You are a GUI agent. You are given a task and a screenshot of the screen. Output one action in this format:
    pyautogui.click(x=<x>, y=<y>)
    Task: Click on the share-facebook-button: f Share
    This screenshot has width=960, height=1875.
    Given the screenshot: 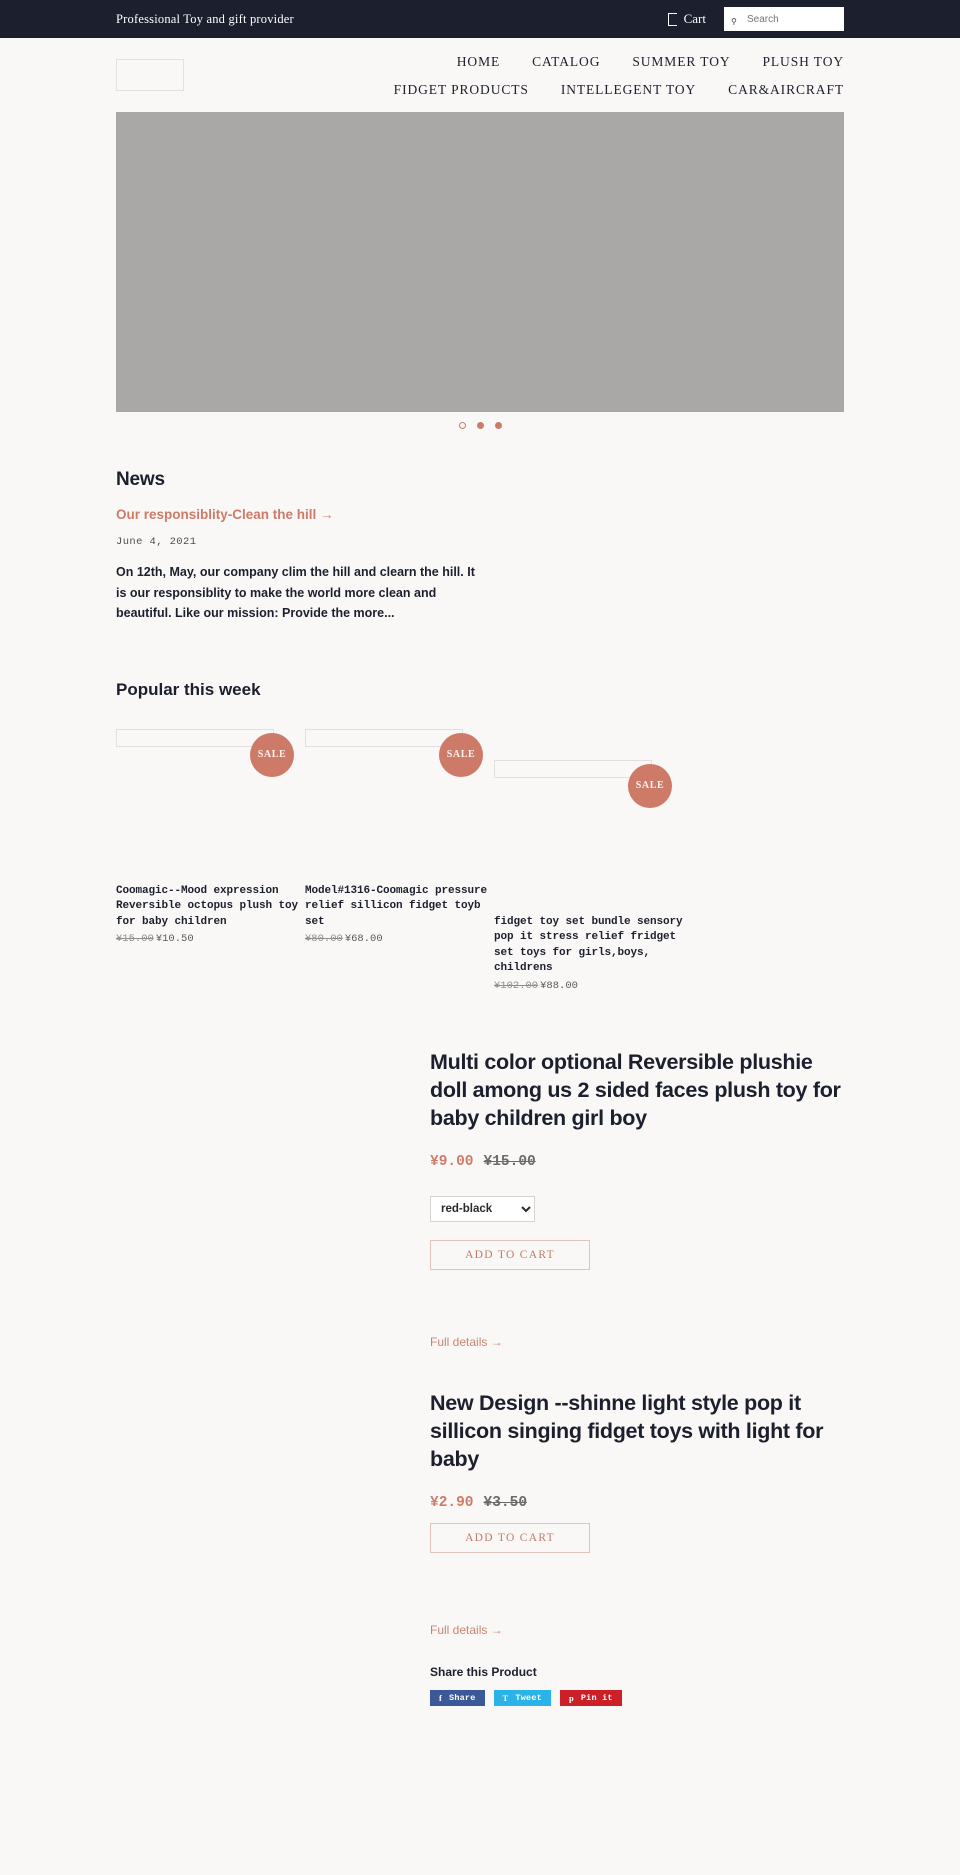 What is the action you would take?
    pyautogui.click(x=457, y=1697)
    